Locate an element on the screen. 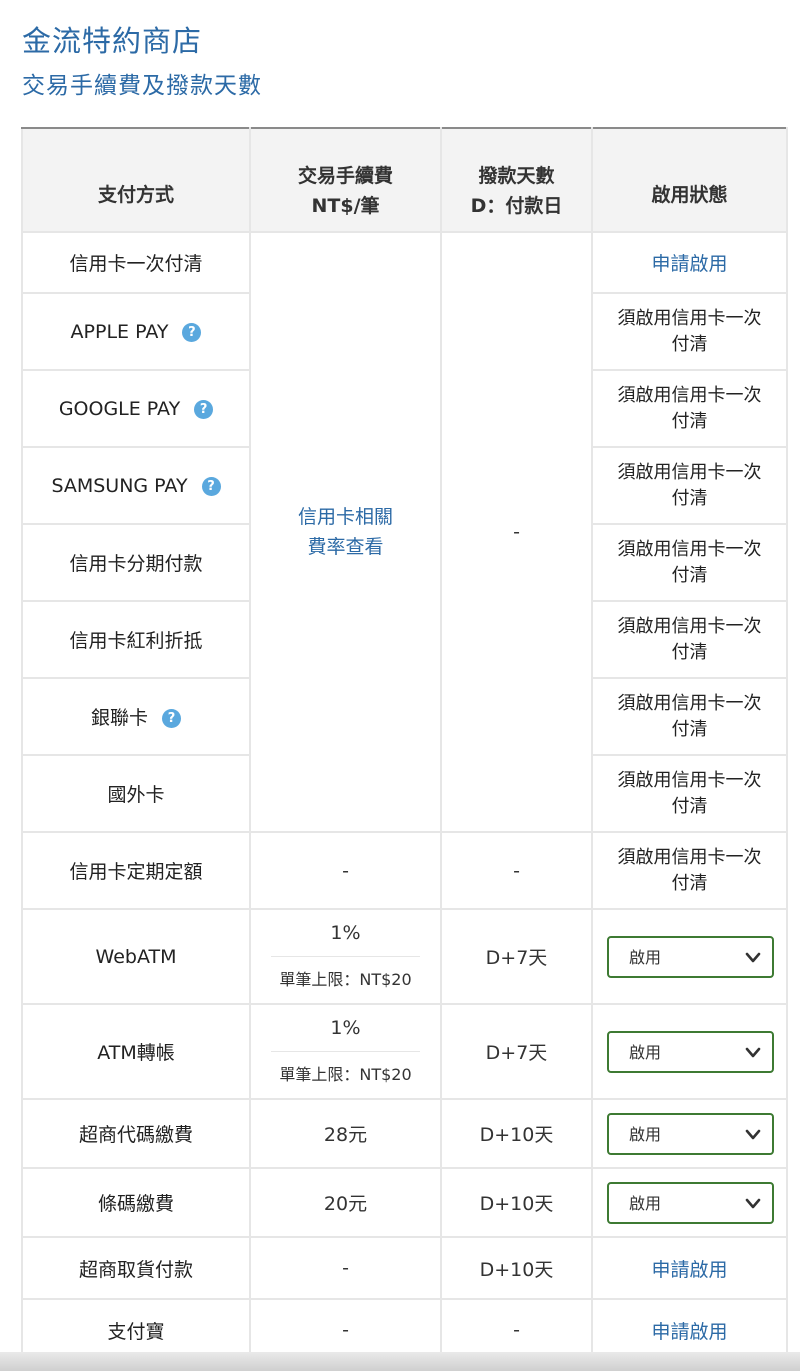 The width and height of the screenshot is (800, 1371). table-row: 條碼繳費 20元 D+10天 啟用 is located at coordinates (404, 1202).